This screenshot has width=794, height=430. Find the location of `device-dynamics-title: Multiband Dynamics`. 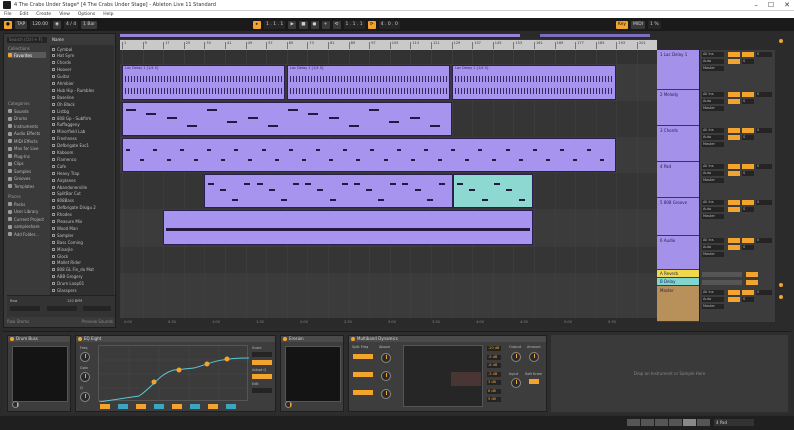

device-dynamics-title: Multiband Dynamics is located at coordinates (447, 339).